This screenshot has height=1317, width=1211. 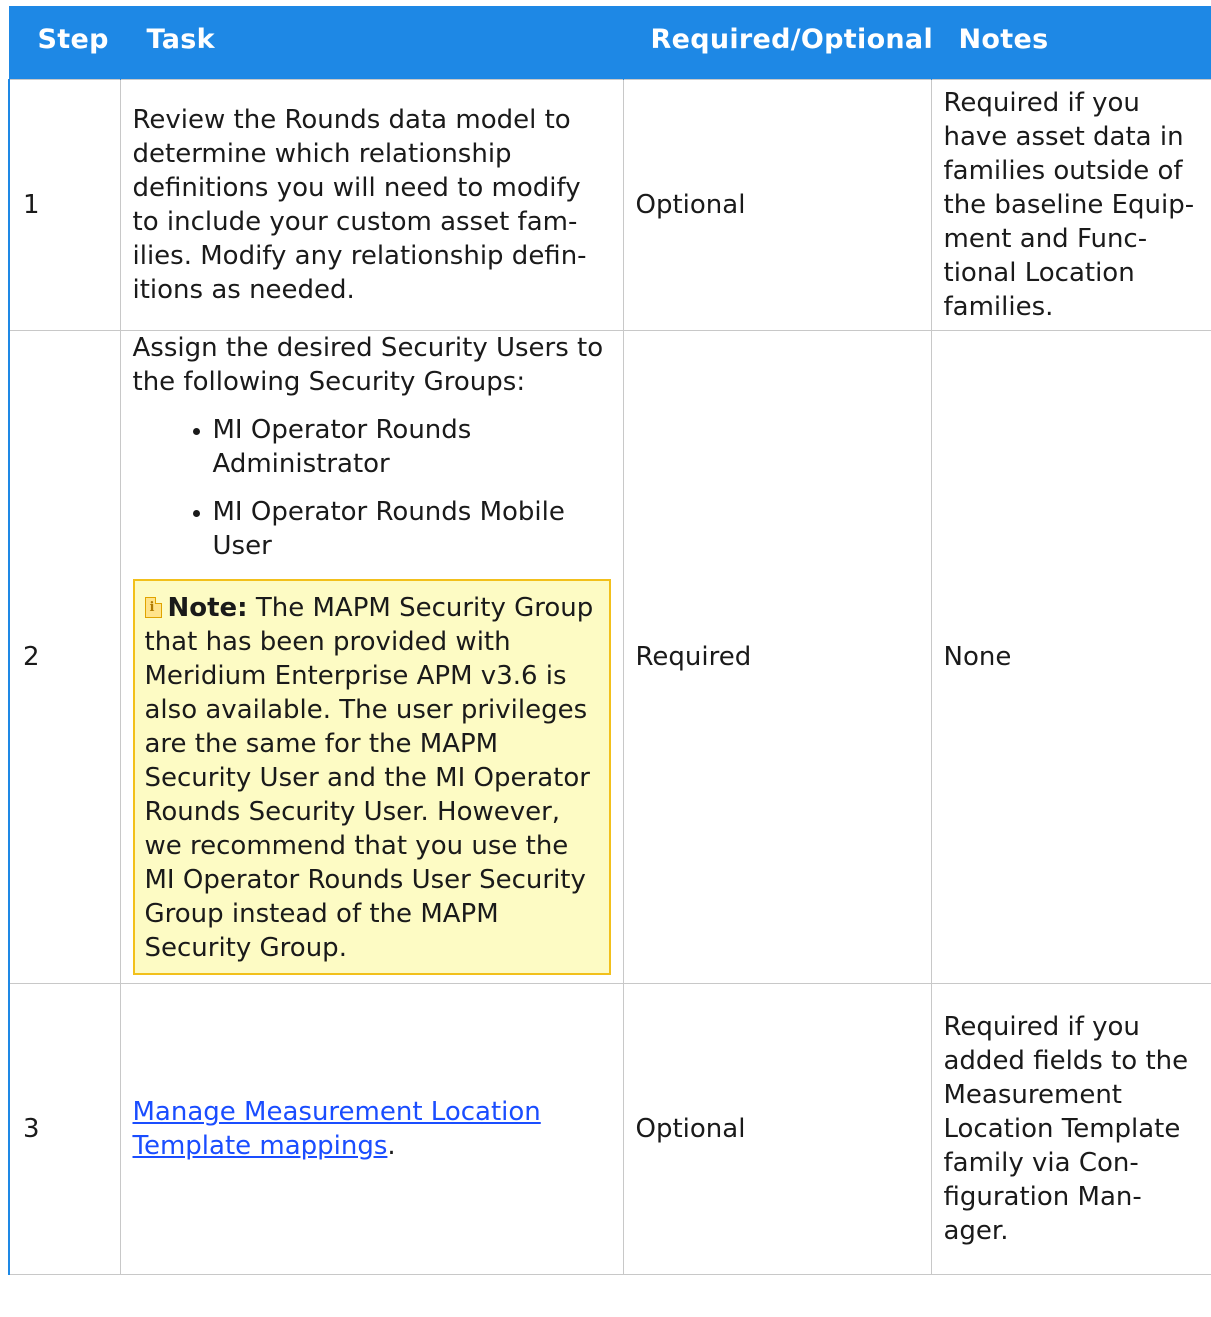 What do you see at coordinates (64, 1129) in the screenshot?
I see `step-number: 3` at bounding box center [64, 1129].